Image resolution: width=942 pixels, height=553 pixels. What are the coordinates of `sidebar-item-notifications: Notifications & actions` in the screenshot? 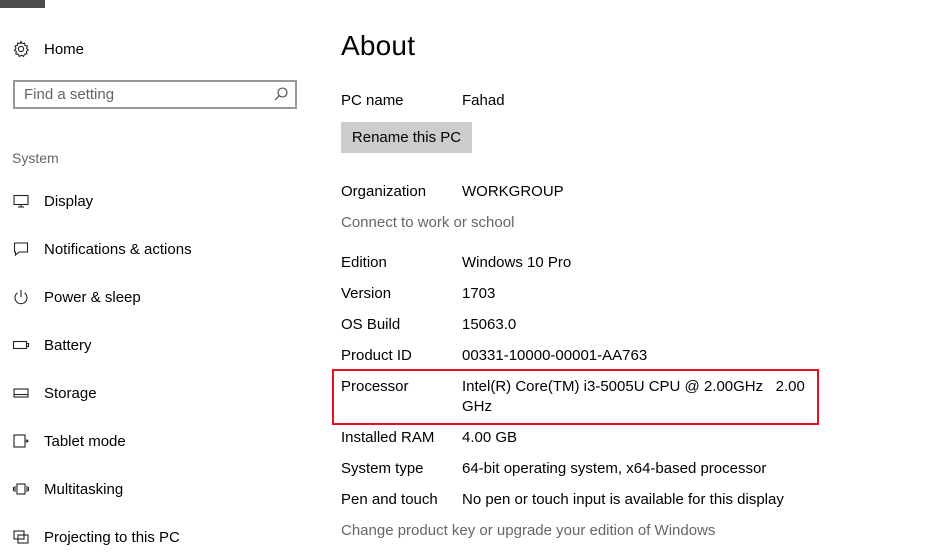 It's located at (102, 249).